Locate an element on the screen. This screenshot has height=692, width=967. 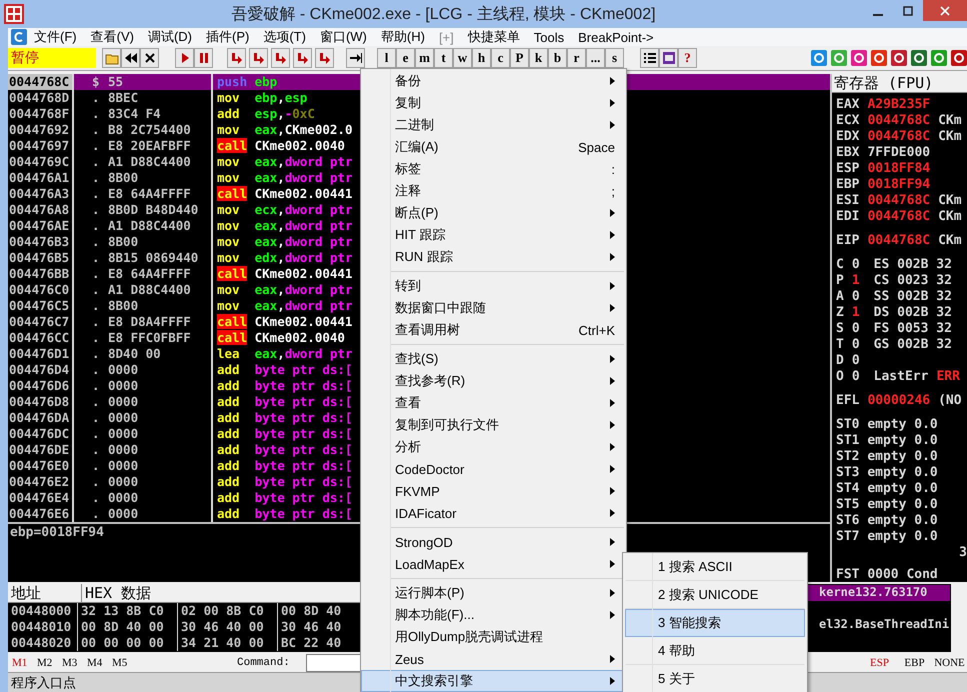
menu-item: Tools is located at coordinates (549, 37).